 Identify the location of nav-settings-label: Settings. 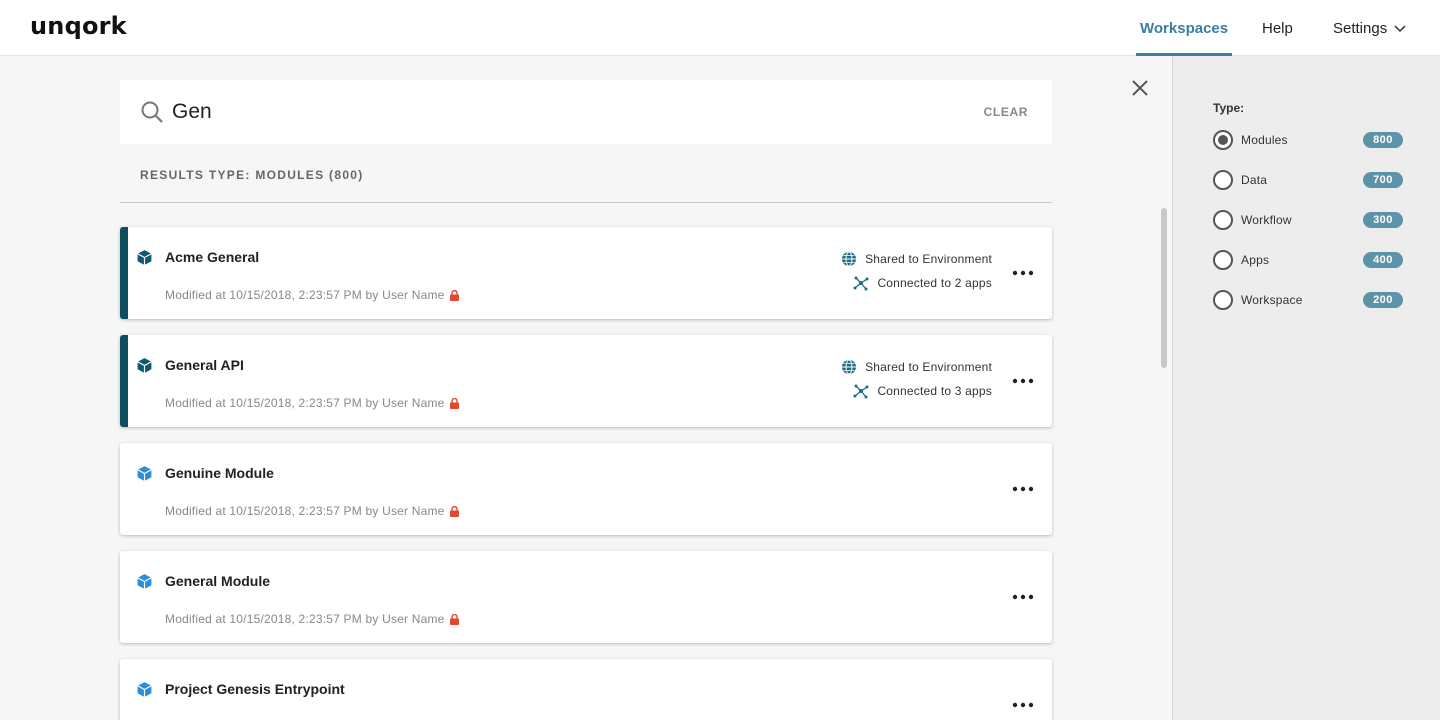
(1360, 28).